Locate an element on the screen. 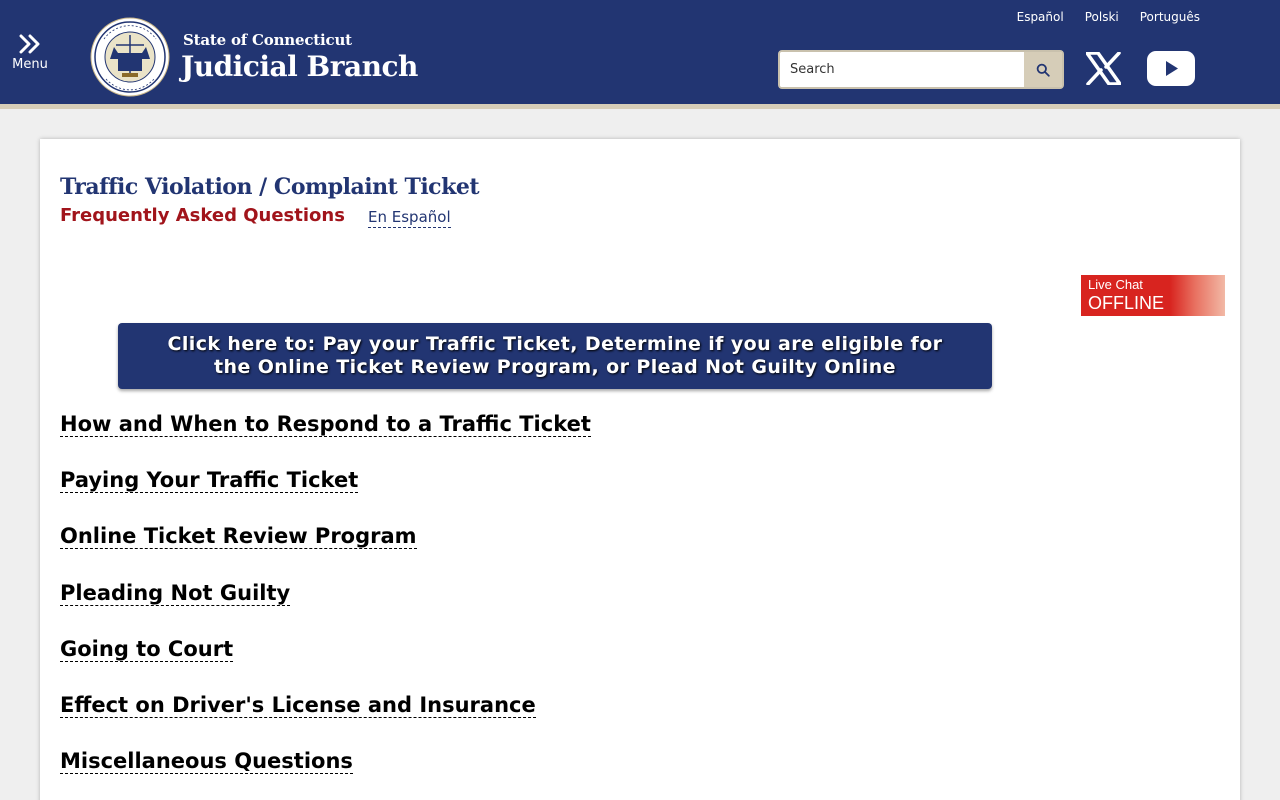  agent-headset-image is located at coordinates (1197, 295).